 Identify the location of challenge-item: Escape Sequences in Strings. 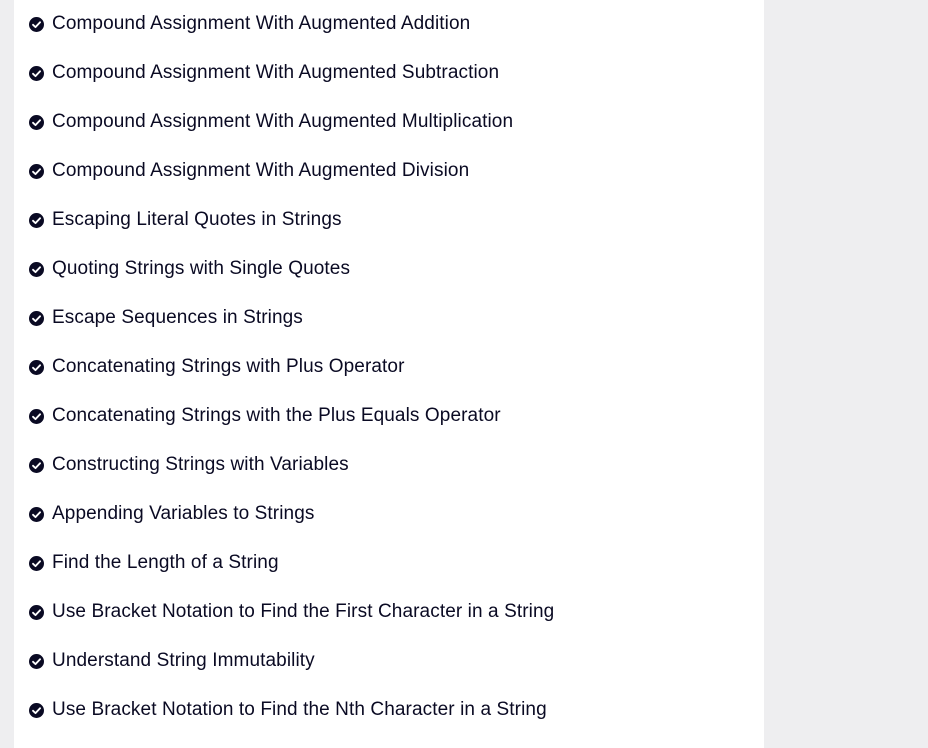
(158, 318).